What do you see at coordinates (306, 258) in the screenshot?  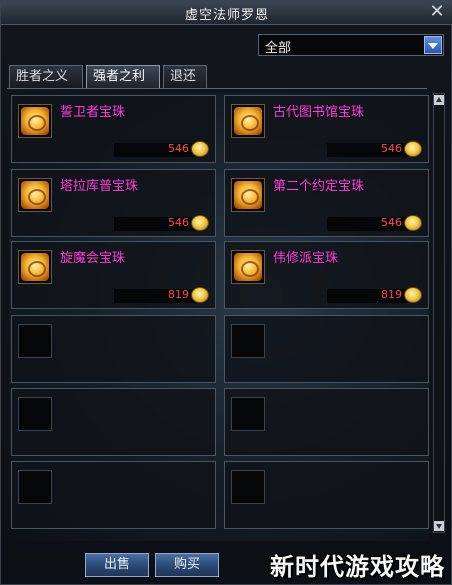 I see `item-name: 伟修派宝珠` at bounding box center [306, 258].